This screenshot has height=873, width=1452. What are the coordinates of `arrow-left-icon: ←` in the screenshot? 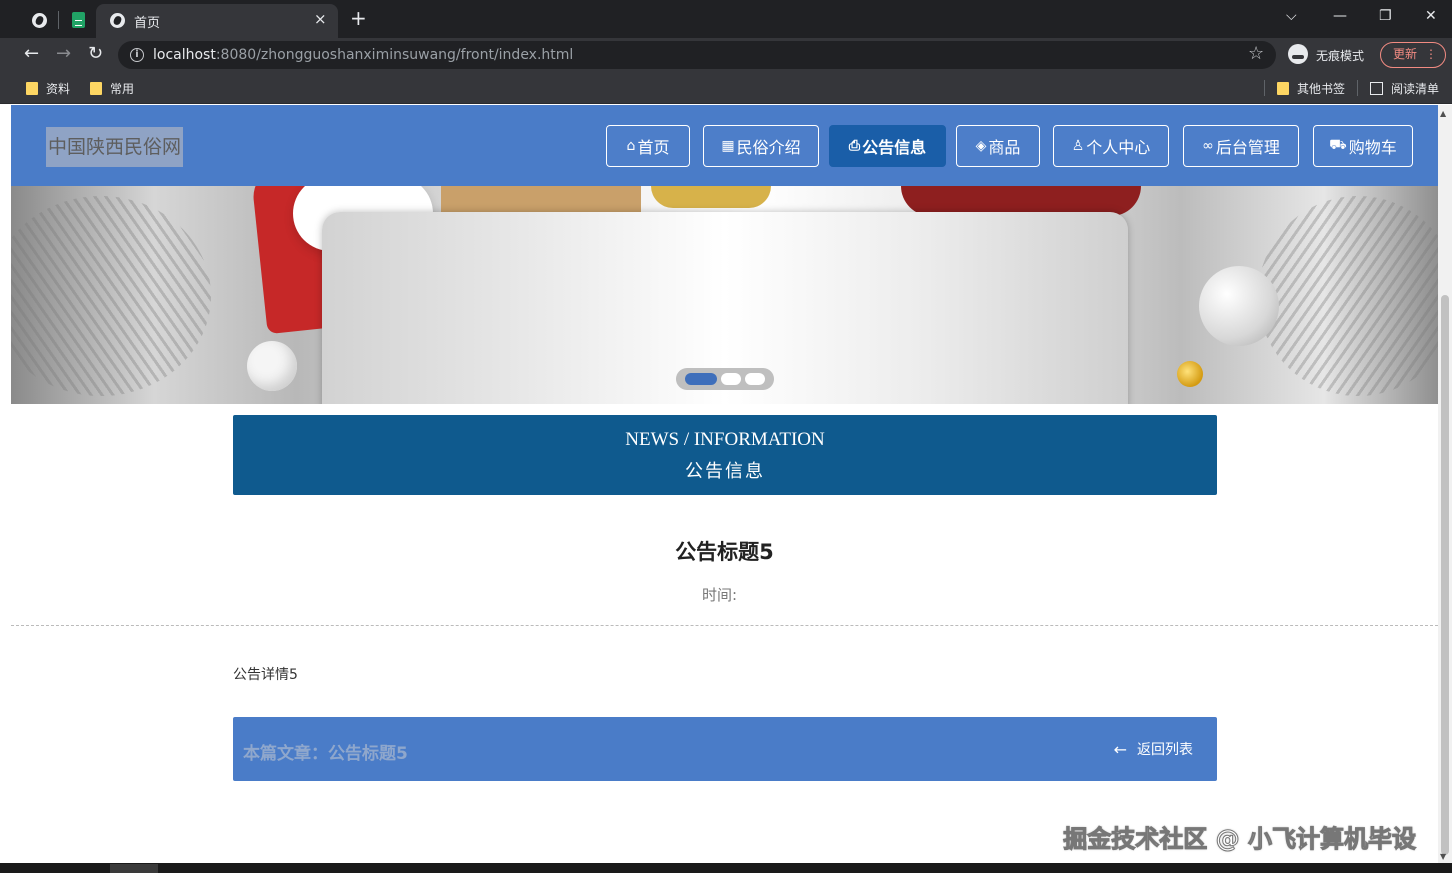 It's located at (1120, 749).